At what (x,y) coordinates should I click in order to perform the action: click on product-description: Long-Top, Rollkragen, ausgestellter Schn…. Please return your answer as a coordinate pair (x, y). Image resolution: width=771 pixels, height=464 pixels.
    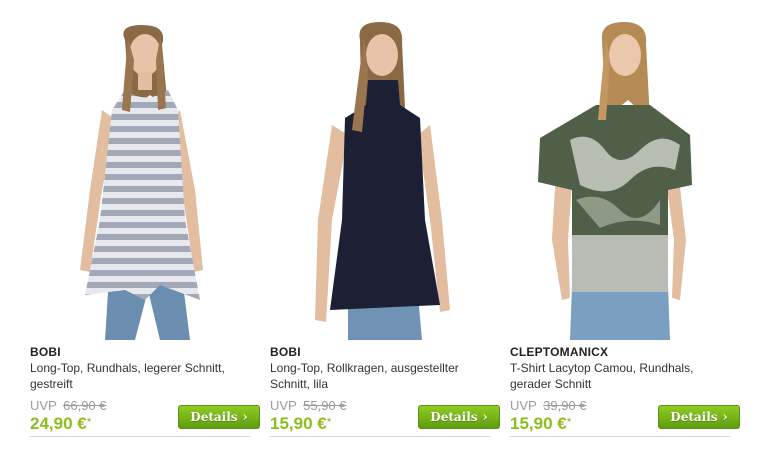
    Looking at the image, I should click on (380, 376).